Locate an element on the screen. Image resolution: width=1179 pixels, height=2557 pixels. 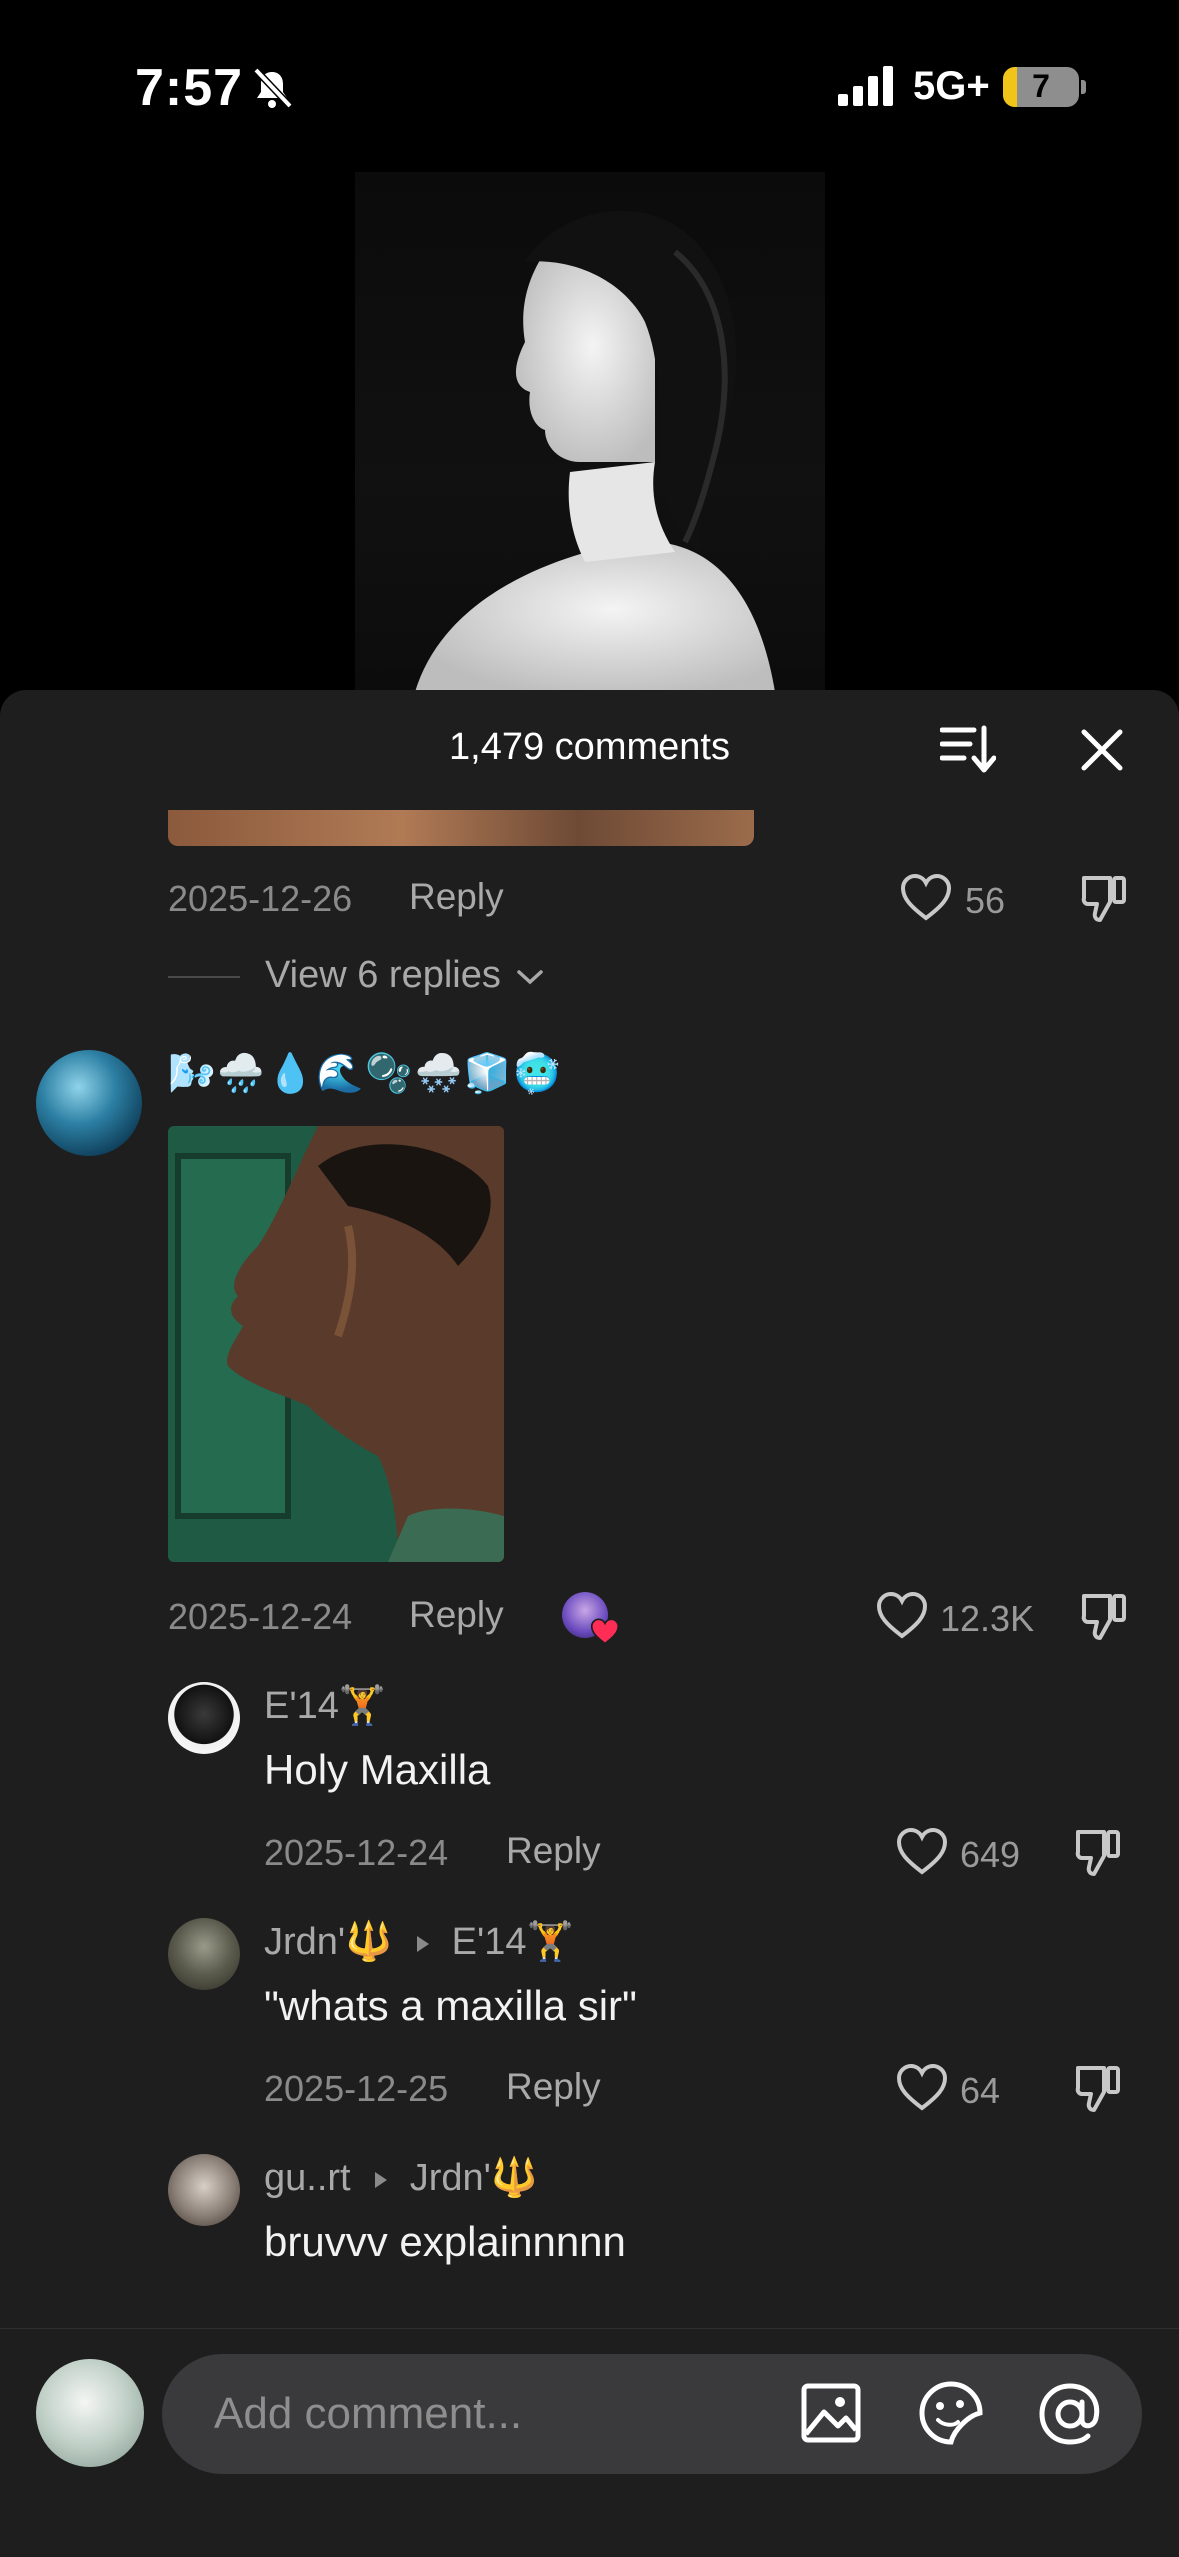
battery-tip is located at coordinates (1083, 87).